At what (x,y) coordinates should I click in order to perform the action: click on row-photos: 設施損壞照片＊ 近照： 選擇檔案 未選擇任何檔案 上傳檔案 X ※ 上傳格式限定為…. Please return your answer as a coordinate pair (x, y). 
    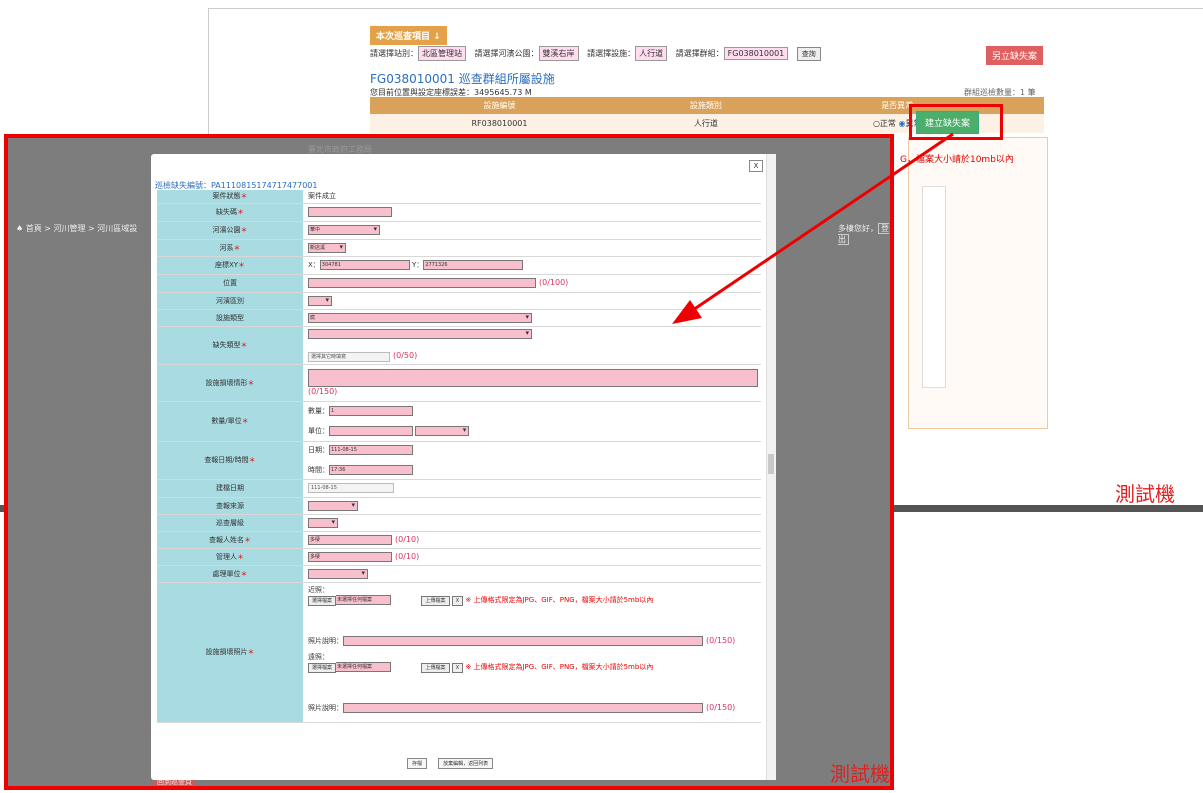
    Looking at the image, I should click on (459, 652).